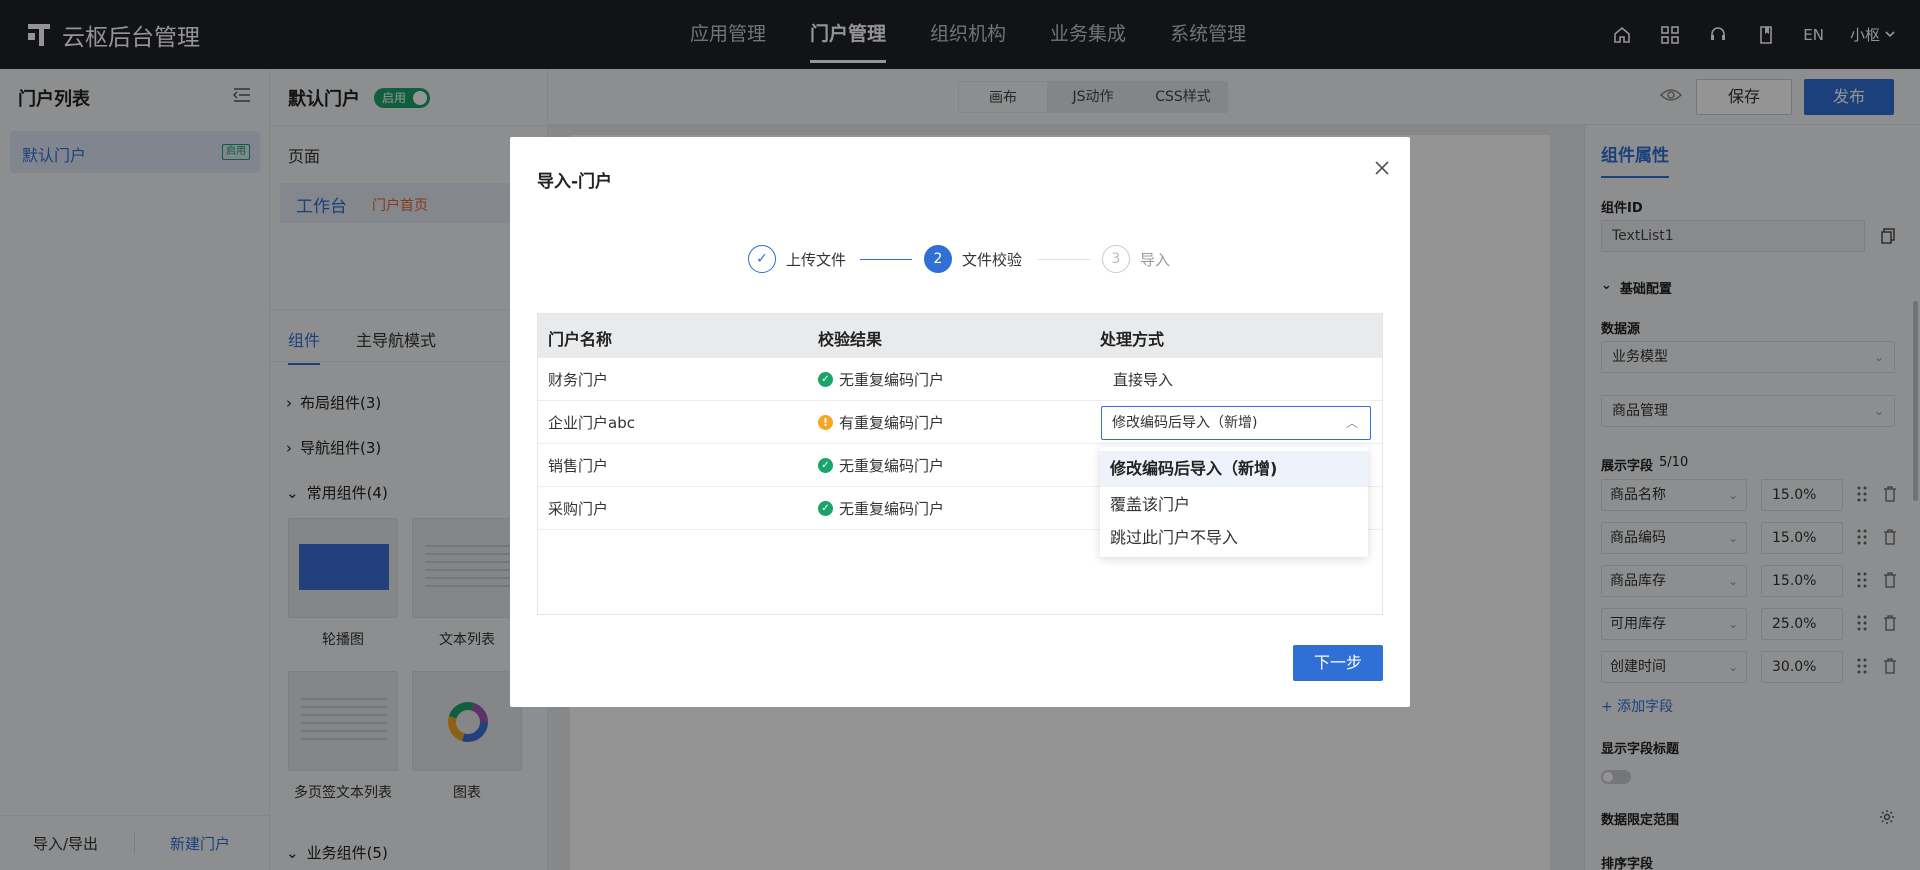 This screenshot has width=1920, height=870. I want to click on table-header: 门户名称 校验结果 处理方式, so click(960, 336).